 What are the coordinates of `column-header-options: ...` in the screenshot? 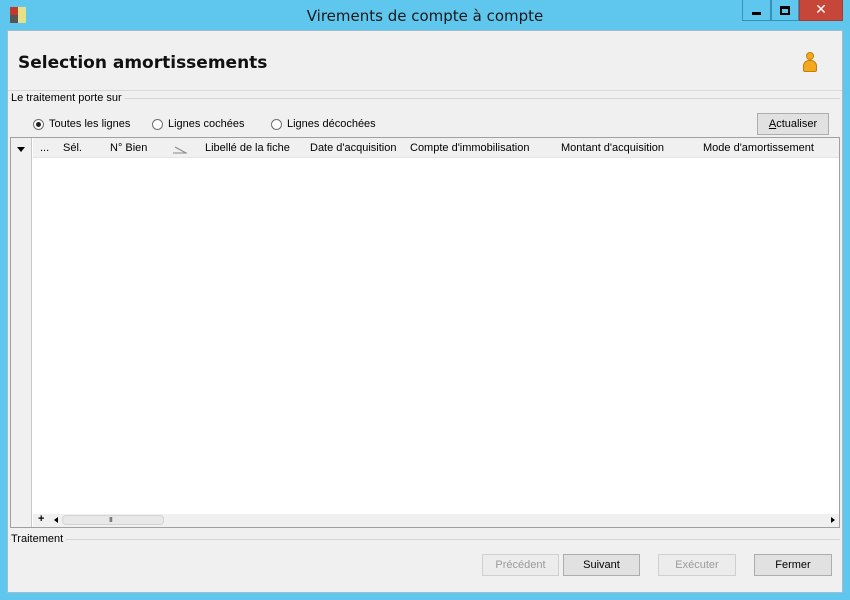 It's located at (44, 148).